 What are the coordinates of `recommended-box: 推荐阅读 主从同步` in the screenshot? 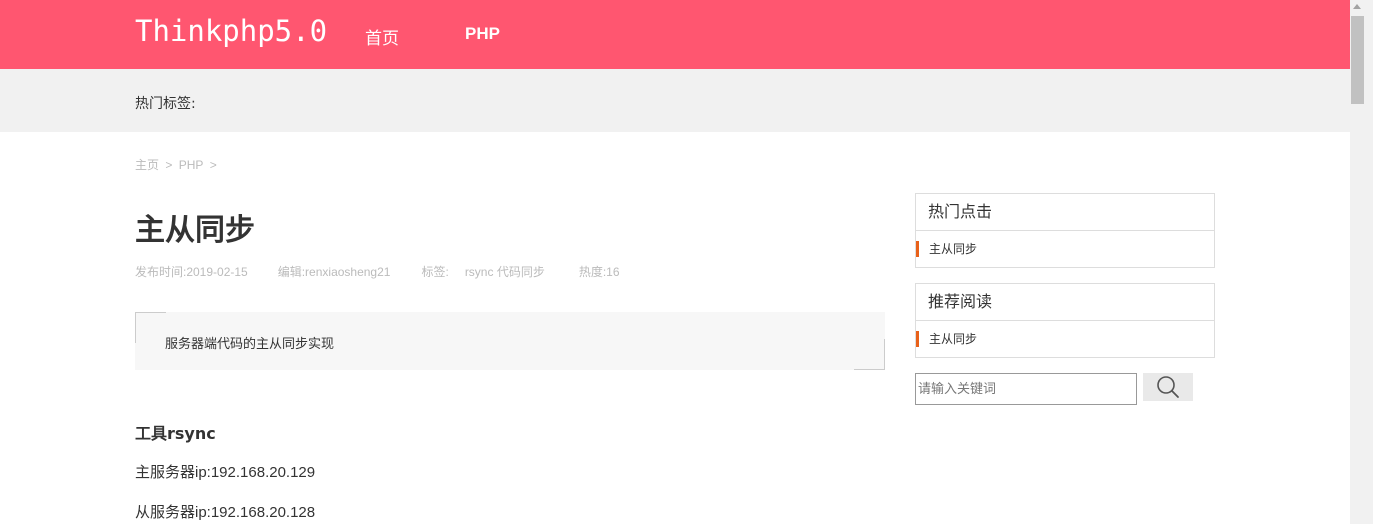 It's located at (1065, 320).